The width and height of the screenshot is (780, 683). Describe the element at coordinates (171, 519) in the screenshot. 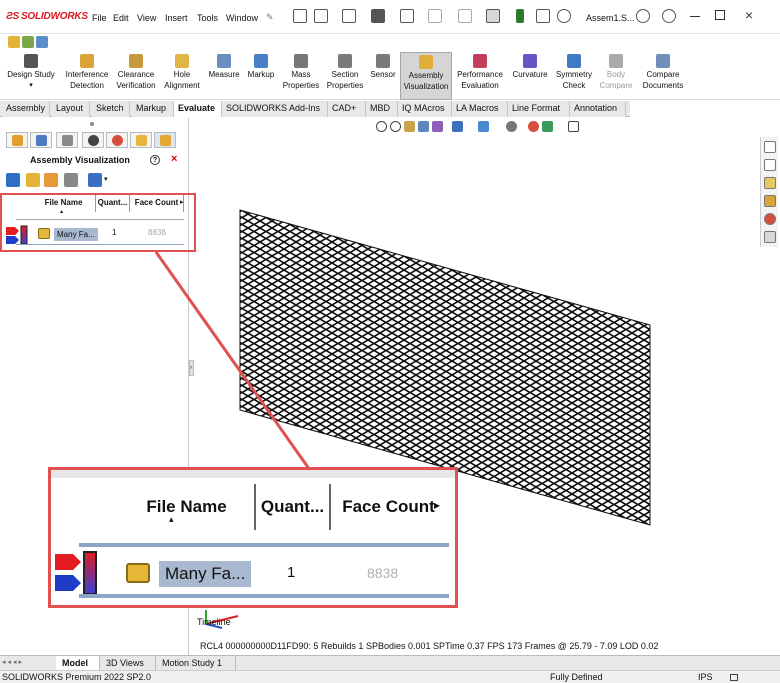

I see `zoom-sort-indicator-icon: ▴` at that location.